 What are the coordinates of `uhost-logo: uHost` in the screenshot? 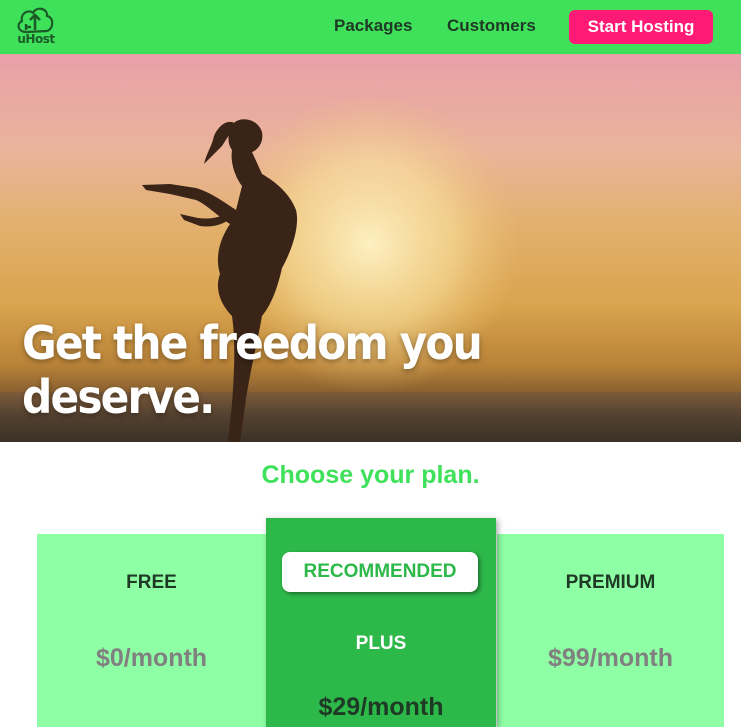 It's located at (35, 26).